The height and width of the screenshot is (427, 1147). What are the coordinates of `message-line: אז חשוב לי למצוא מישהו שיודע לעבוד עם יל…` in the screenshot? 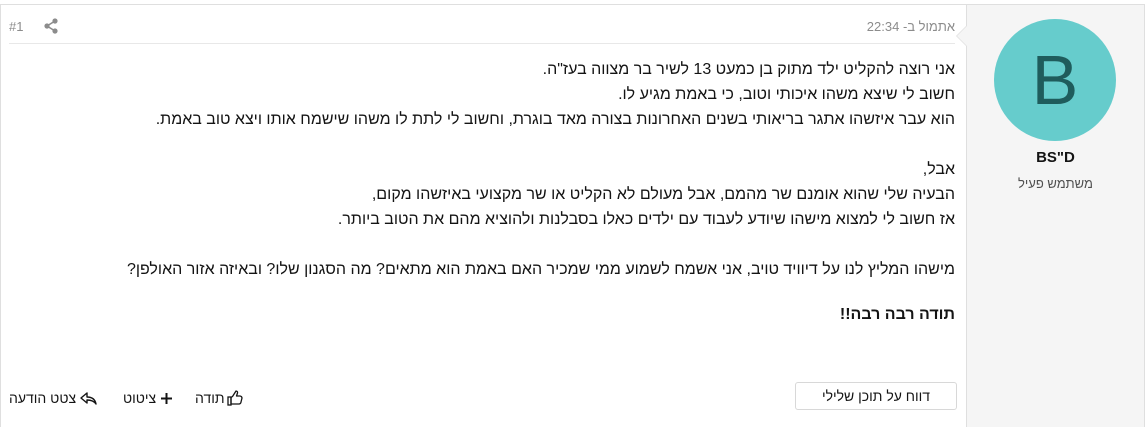 It's located at (646, 219).